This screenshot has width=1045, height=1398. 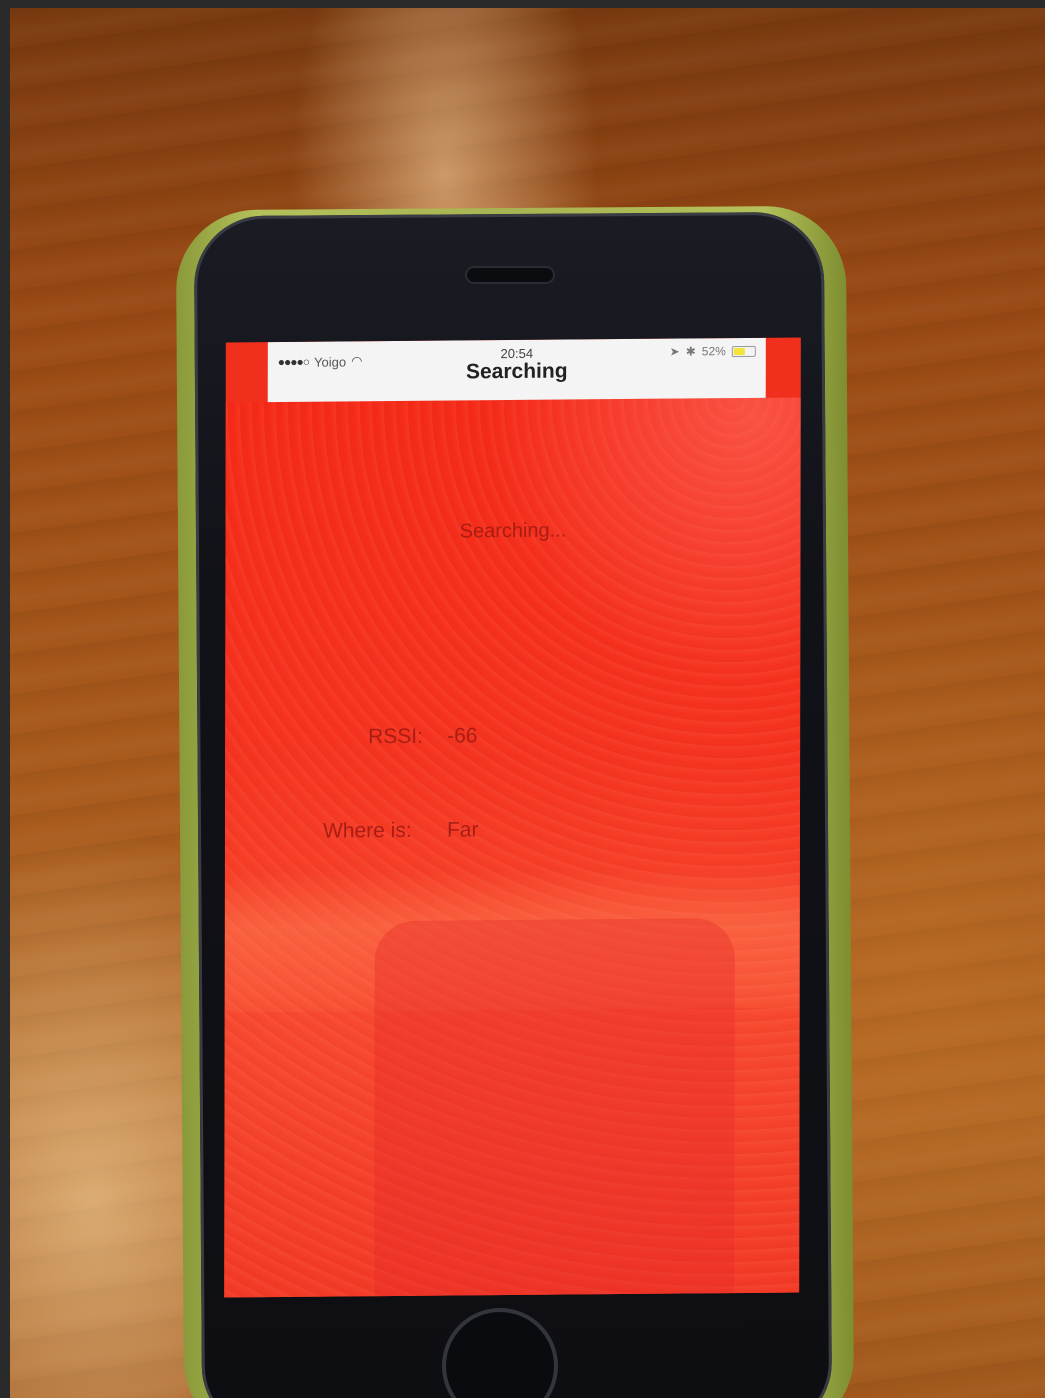 What do you see at coordinates (510, 275) in the screenshot?
I see `earpiece` at bounding box center [510, 275].